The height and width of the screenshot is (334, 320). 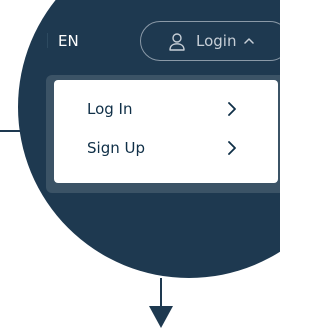 I want to click on language-selector: EN, so click(x=63, y=41).